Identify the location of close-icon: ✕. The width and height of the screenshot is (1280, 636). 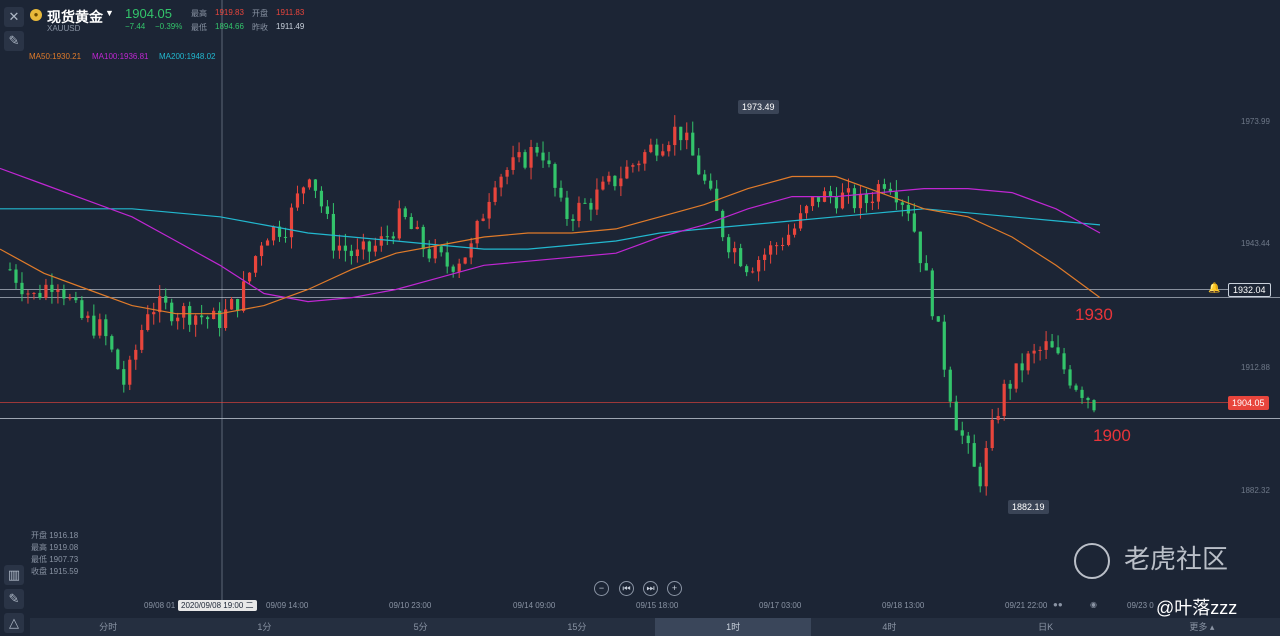
(14, 17).